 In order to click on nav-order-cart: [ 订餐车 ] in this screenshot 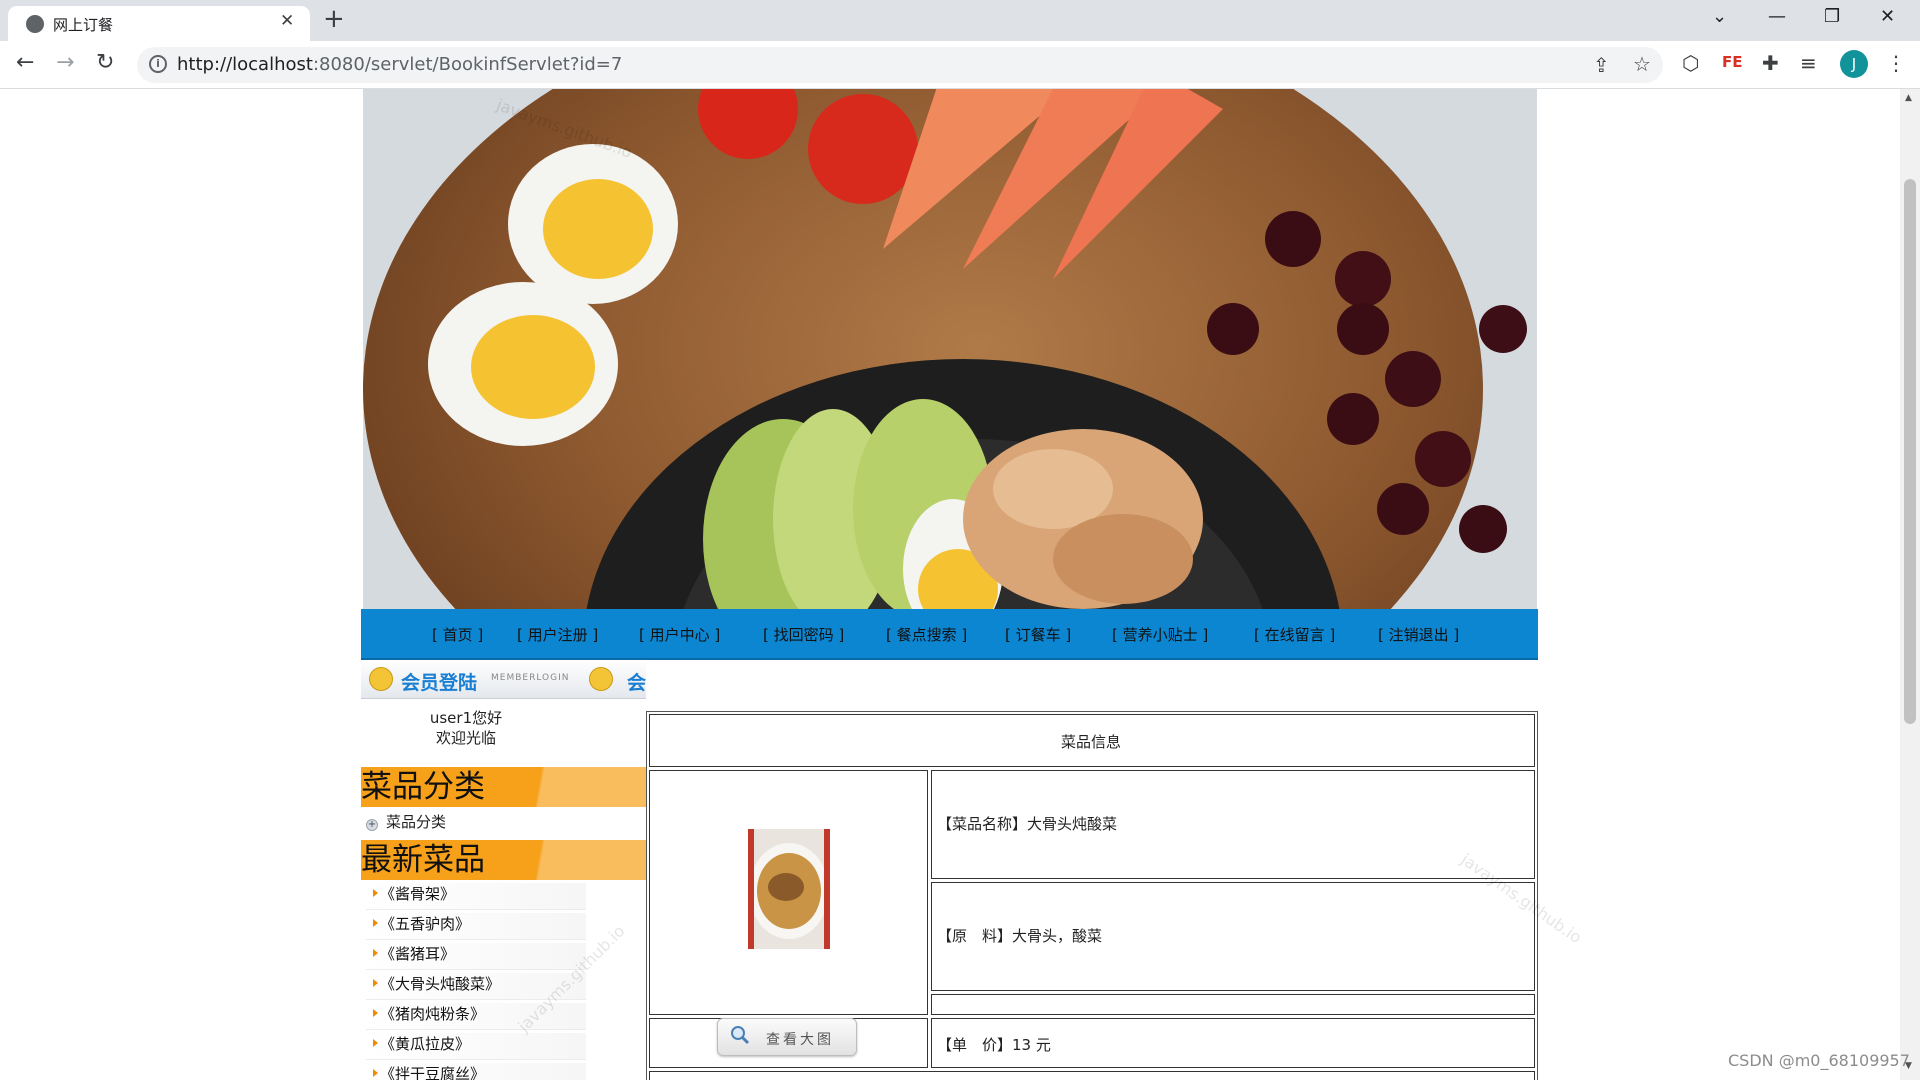, I will do `click(1038, 634)`.